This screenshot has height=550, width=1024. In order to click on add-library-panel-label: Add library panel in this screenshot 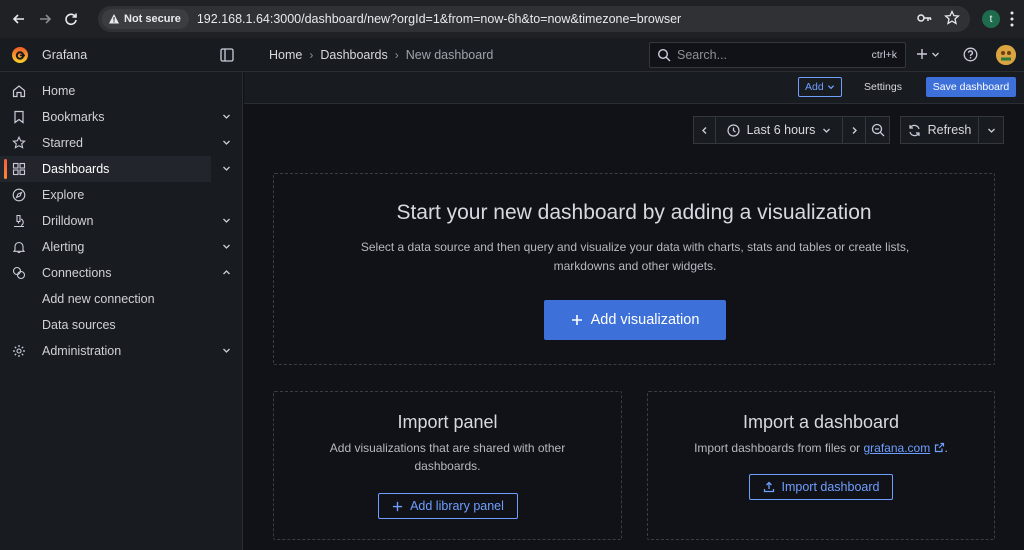, I will do `click(457, 506)`.